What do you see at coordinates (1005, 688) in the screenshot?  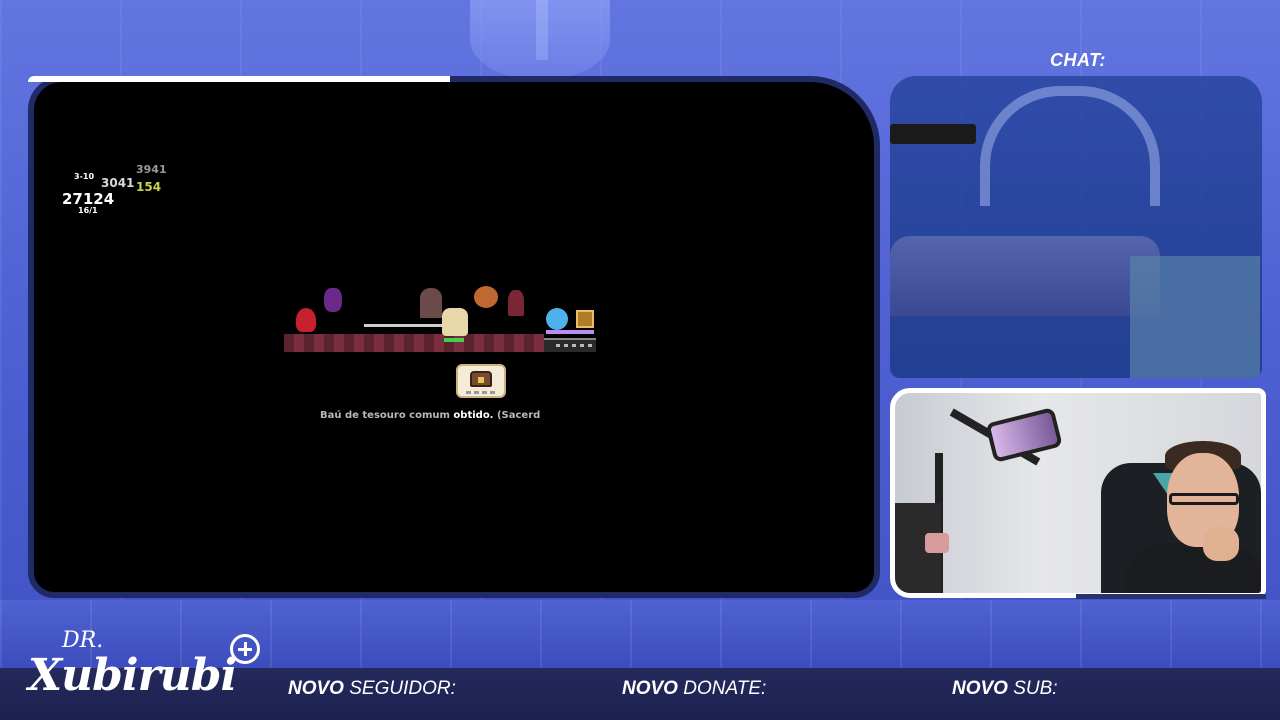 I see `new-sub-alert: NOVO SUB:` at bounding box center [1005, 688].